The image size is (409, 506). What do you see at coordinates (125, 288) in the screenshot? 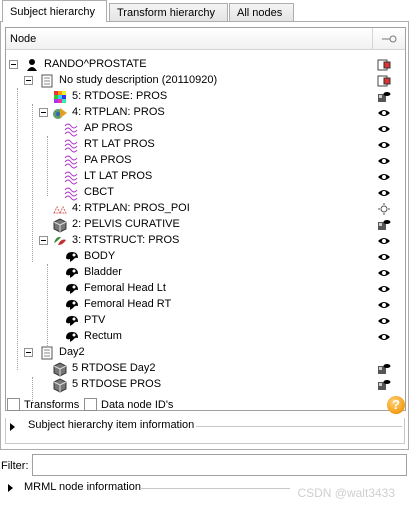
I see `row-label: Femoral Head Lt` at bounding box center [125, 288].